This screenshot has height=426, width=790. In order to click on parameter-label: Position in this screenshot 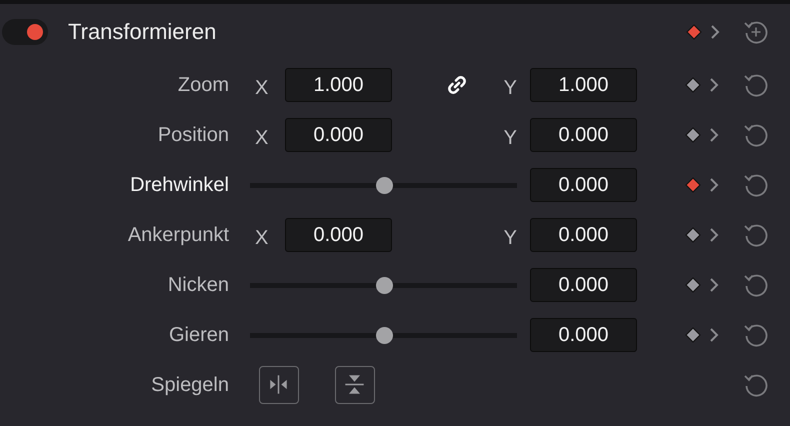, I will do `click(192, 135)`.